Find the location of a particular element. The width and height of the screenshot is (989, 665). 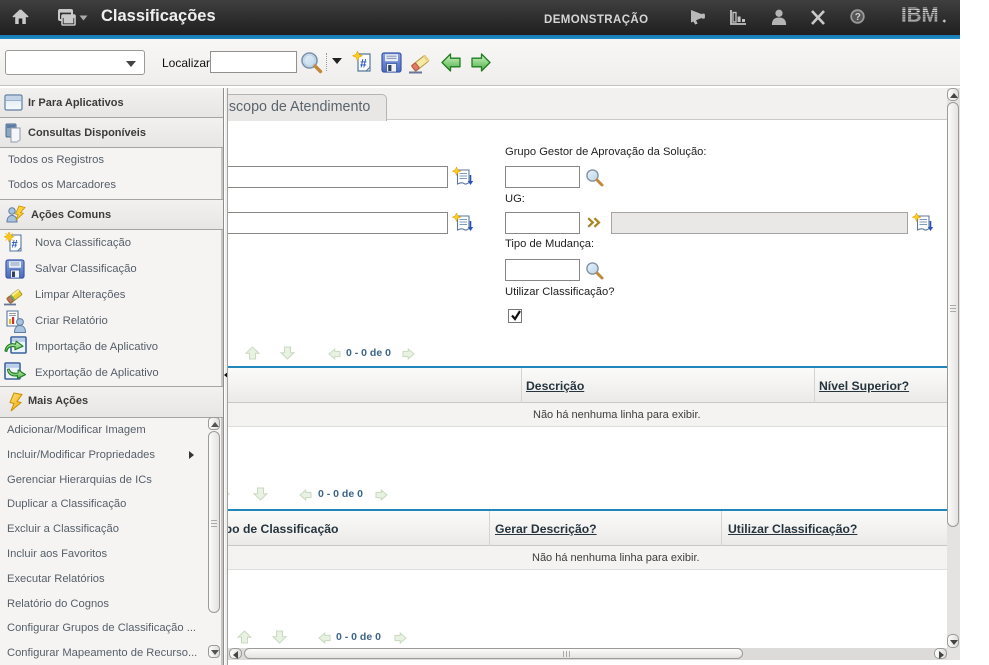

svg-text: IBM is located at coordinates (920, 16).